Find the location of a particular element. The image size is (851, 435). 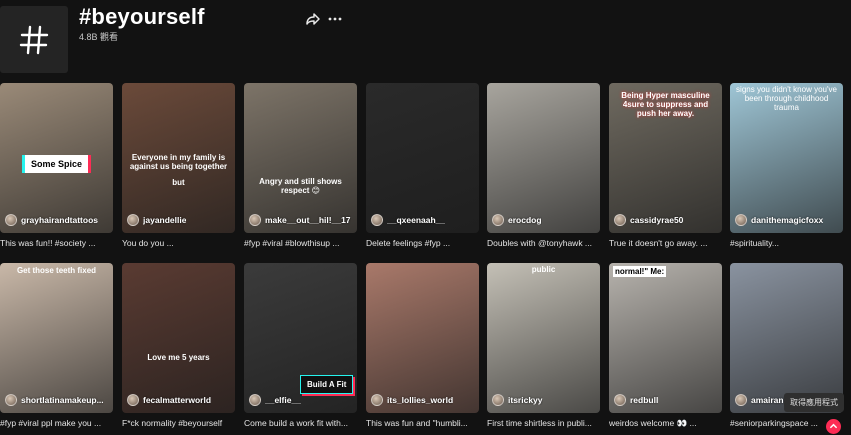

video-author: __qxeenaah__ is located at coordinates (422, 220).